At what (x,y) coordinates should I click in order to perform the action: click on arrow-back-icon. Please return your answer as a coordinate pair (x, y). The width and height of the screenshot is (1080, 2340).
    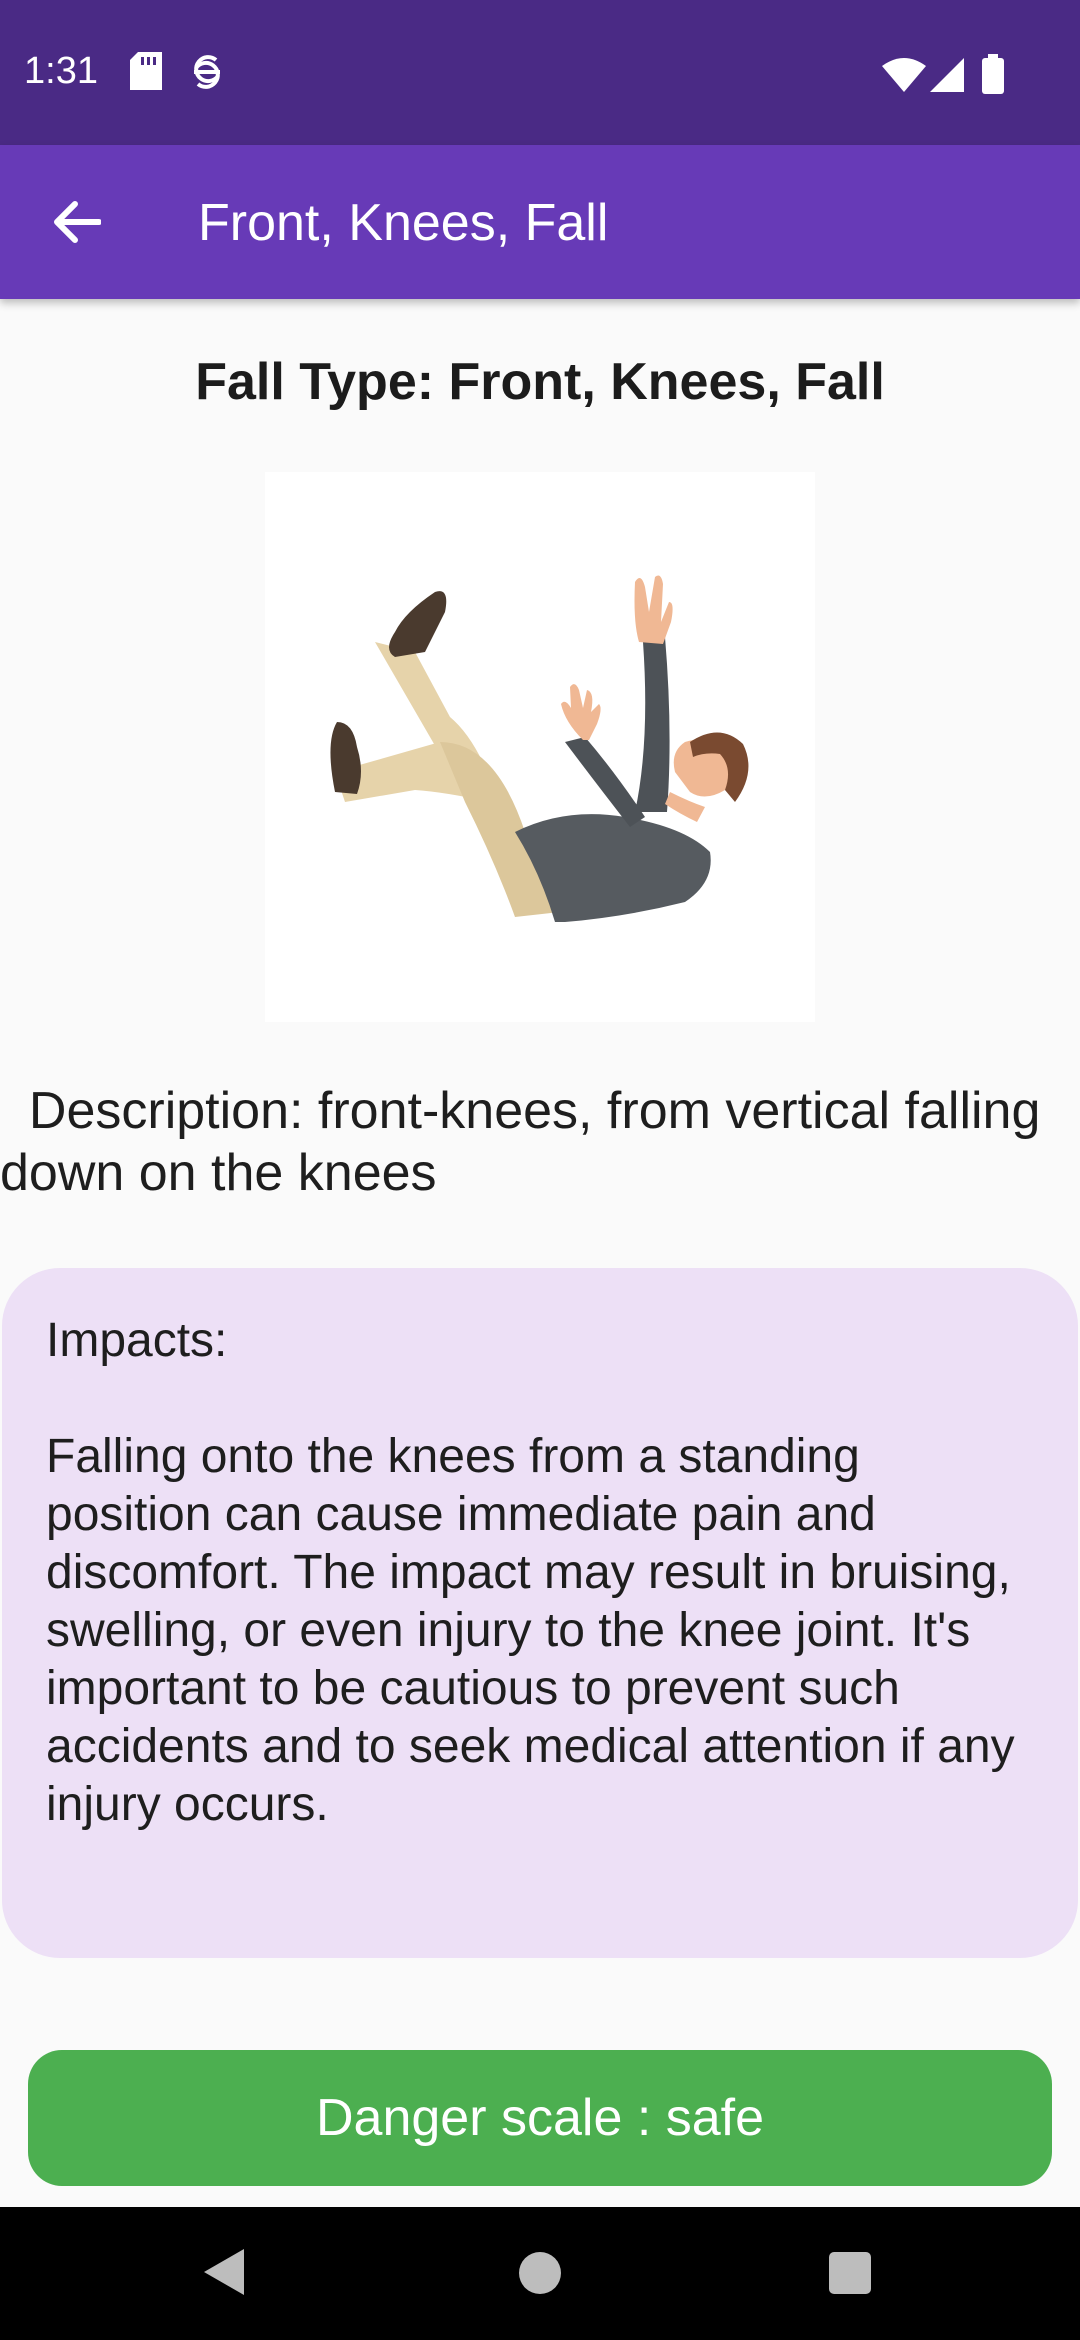
    Looking at the image, I should click on (77, 224).